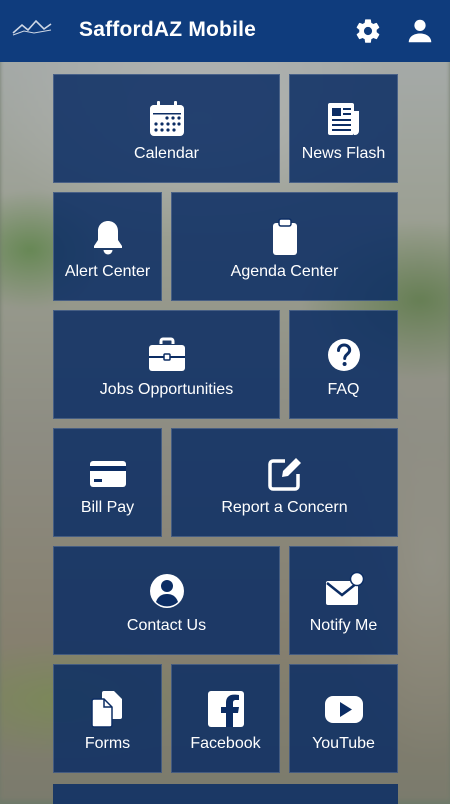 This screenshot has height=804, width=450. I want to click on clipboard-icon, so click(284, 236).